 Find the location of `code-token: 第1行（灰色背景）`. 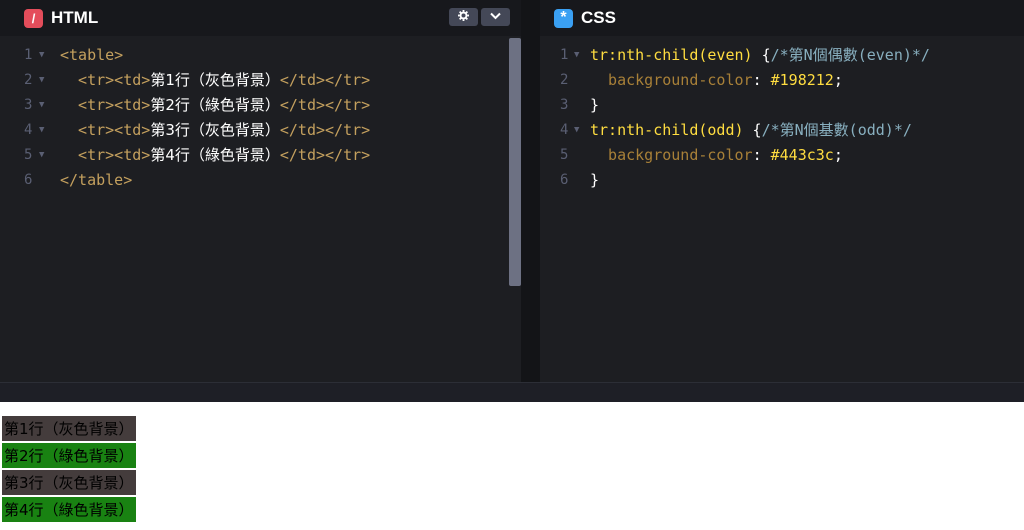

code-token: 第1行（灰色背景） is located at coordinates (215, 80).